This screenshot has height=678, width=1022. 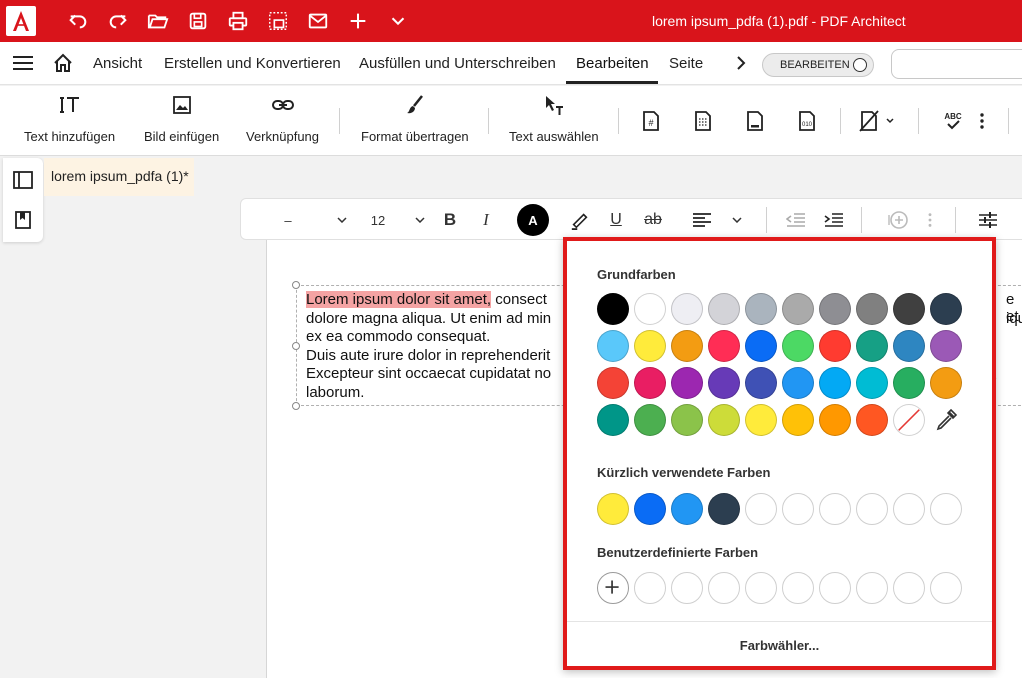 I want to click on italic-icon: I, so click(x=486, y=220).